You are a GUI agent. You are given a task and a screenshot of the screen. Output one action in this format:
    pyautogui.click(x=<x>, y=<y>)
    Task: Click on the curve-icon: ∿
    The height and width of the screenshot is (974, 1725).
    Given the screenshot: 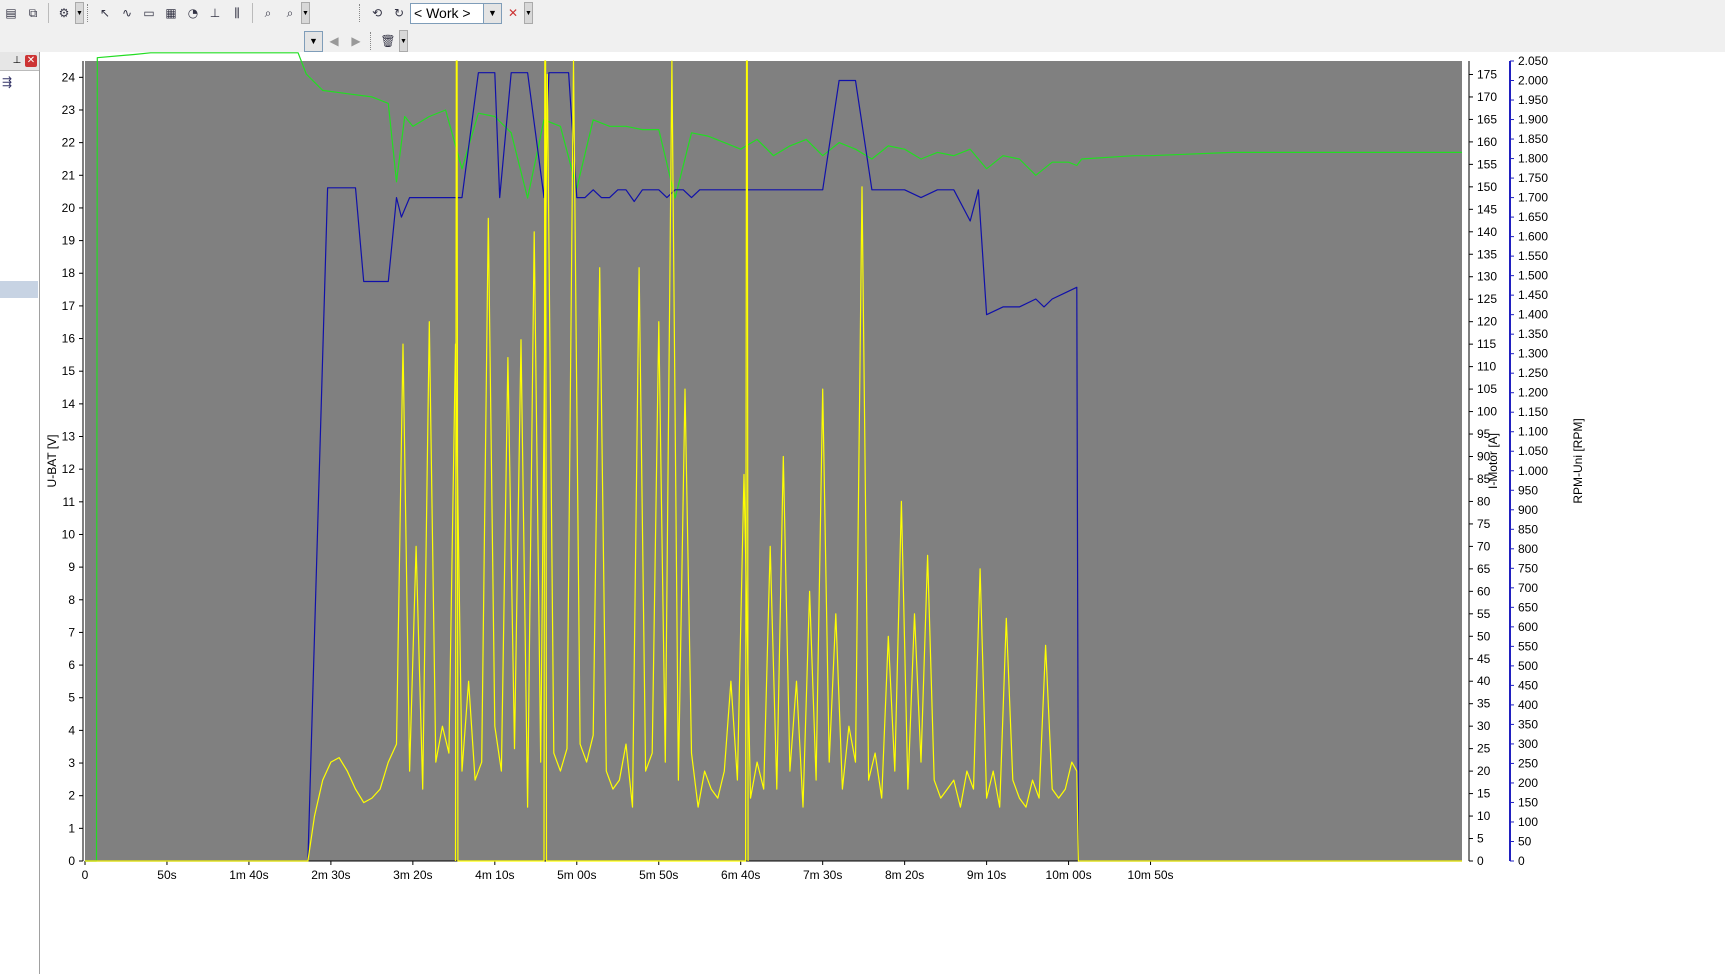 What is the action you would take?
    pyautogui.click(x=127, y=13)
    